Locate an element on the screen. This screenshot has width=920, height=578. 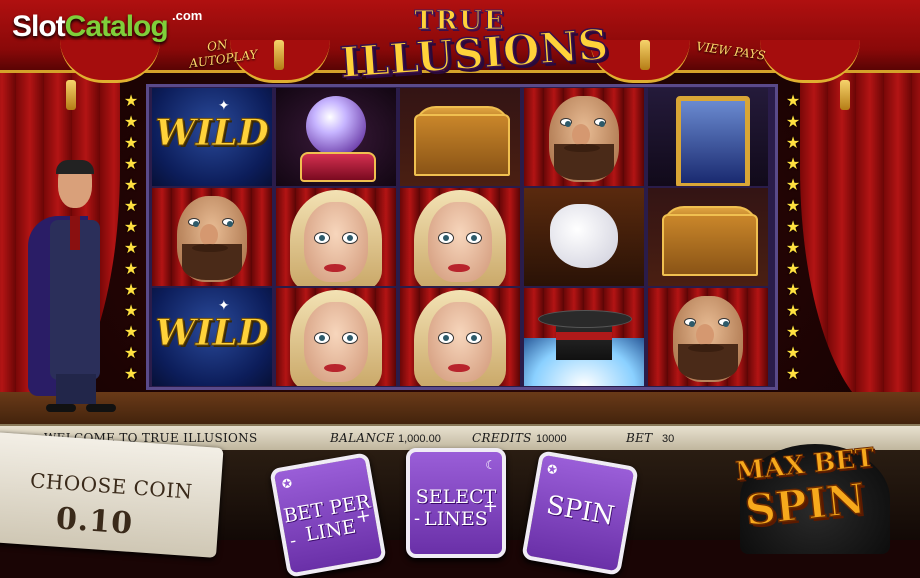
bet-value: 30 is located at coordinates (668, 439).